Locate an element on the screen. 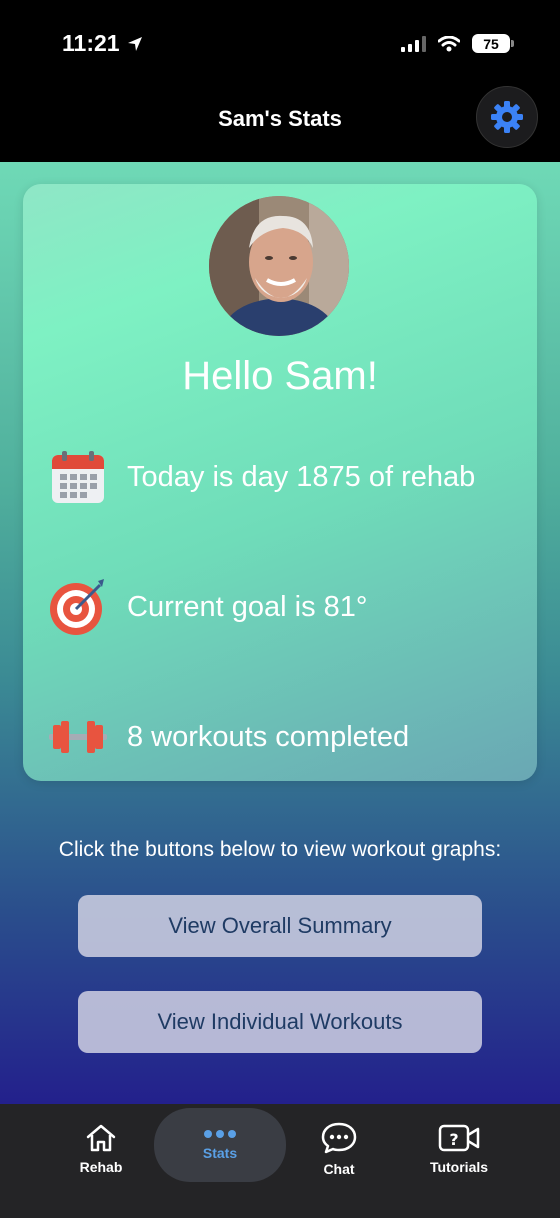 The height and width of the screenshot is (1218, 560). tab-label: Tutorials is located at coordinates (459, 1167).